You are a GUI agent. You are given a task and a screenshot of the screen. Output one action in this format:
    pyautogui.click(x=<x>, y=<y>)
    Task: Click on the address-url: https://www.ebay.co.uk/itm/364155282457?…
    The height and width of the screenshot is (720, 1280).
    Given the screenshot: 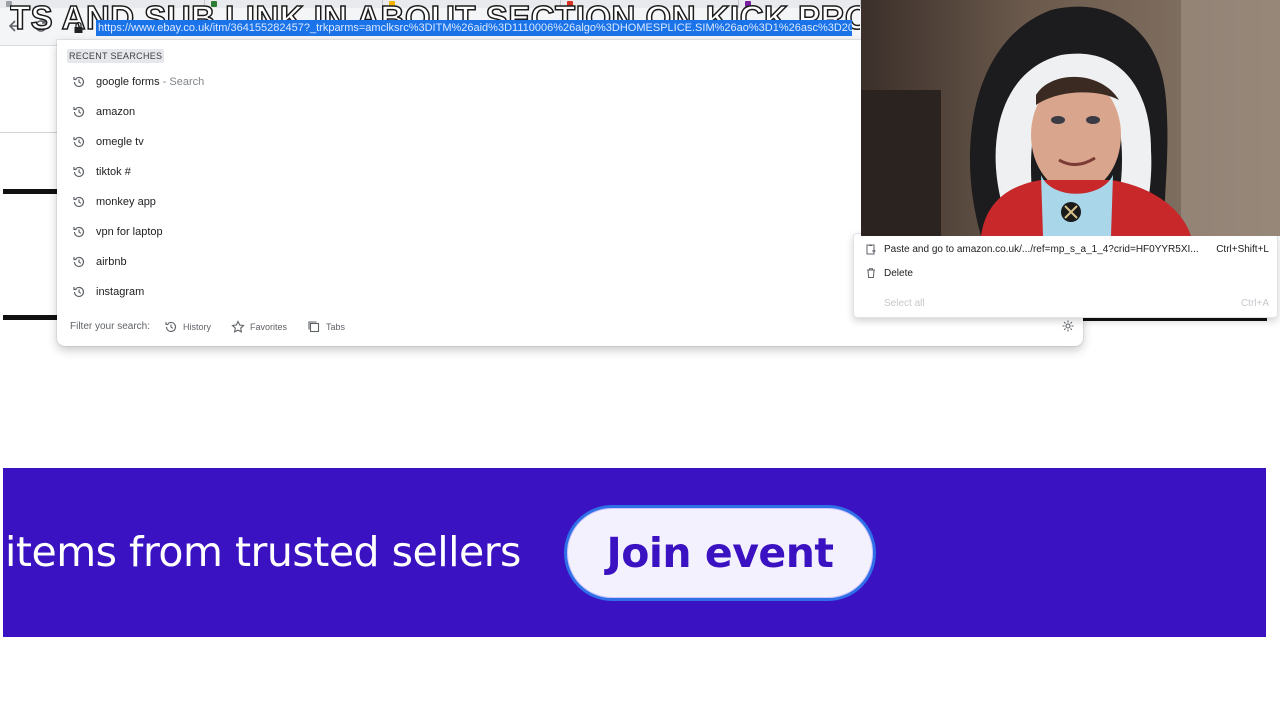 What is the action you would take?
    pyautogui.click(x=474, y=28)
    